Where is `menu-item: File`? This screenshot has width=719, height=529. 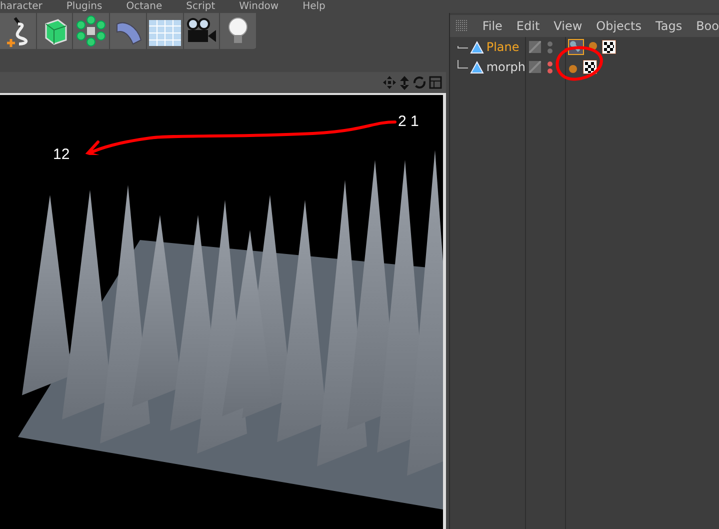 menu-item: File is located at coordinates (492, 26).